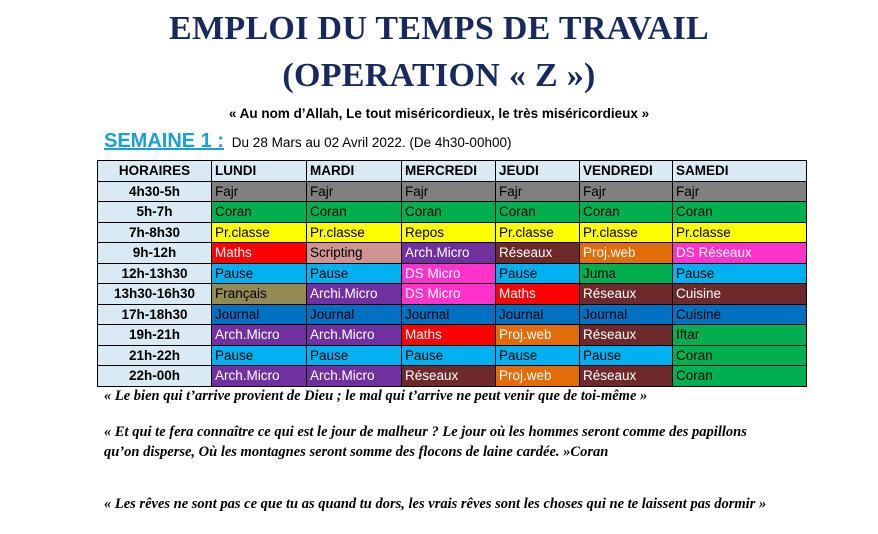 The image size is (878, 534). Describe the element at coordinates (154, 253) in the screenshot. I see `hour-cell: 9h-12h` at that location.